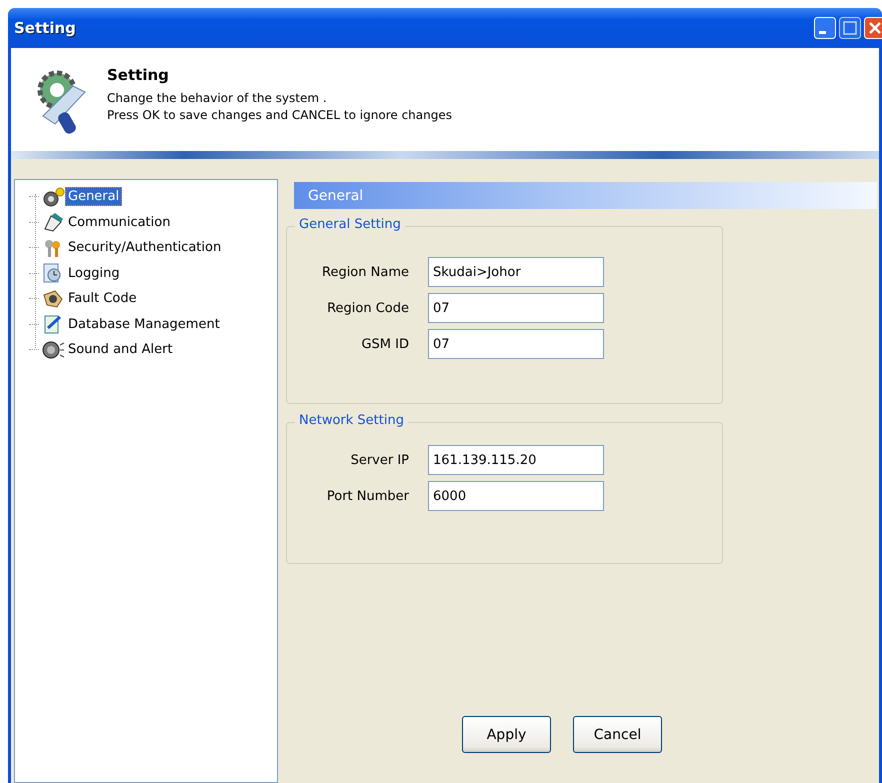 This screenshot has width=882, height=783. What do you see at coordinates (617, 734) in the screenshot?
I see `dialog-button: Cancel` at bounding box center [617, 734].